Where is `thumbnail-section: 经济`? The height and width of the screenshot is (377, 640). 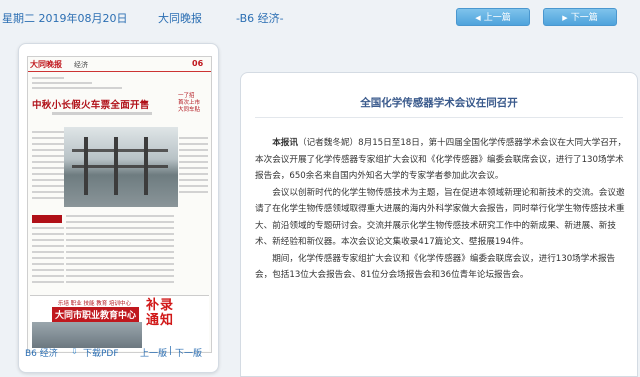
thumbnail-section: 经济 is located at coordinates (81, 65).